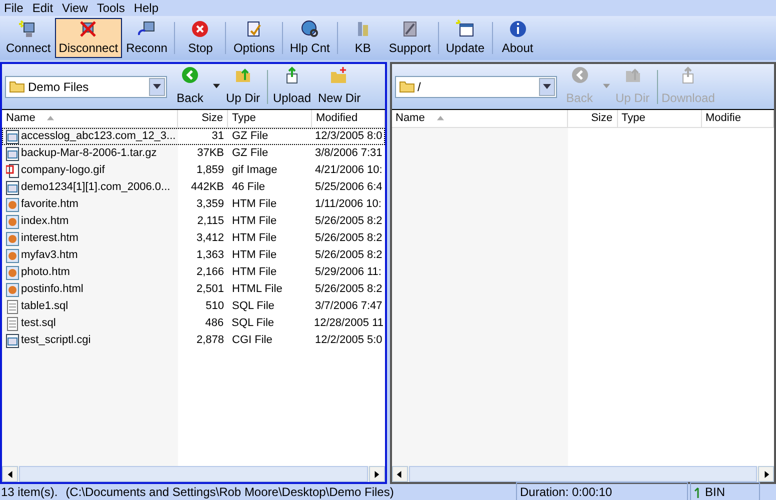 The width and height of the screenshot is (776, 500). Describe the element at coordinates (193, 204) in the screenshot. I see `file-row: favorite.htm 3,359 HTM File 1/11/2006 10:` at that location.